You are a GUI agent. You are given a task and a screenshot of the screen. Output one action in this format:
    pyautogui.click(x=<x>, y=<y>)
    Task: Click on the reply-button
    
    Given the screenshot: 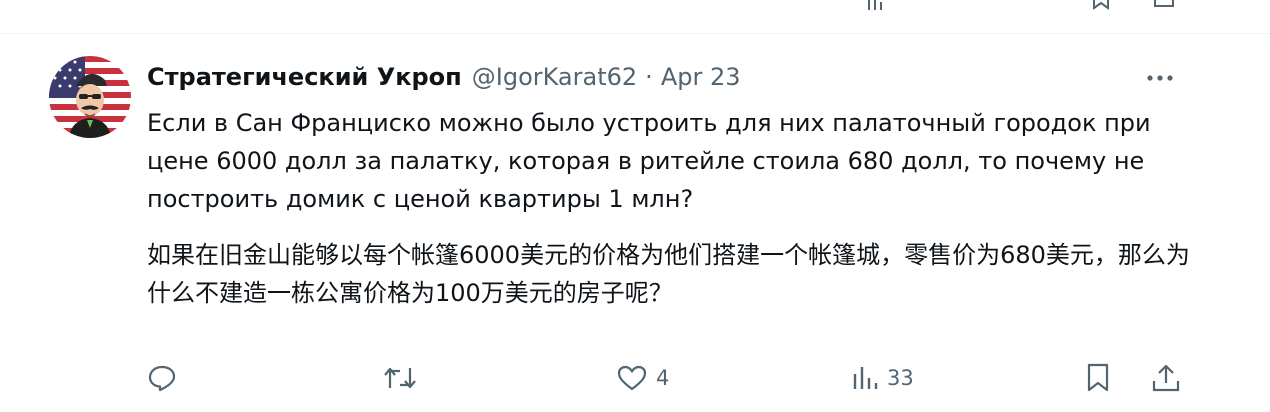 What is the action you would take?
    pyautogui.click(x=162, y=378)
    